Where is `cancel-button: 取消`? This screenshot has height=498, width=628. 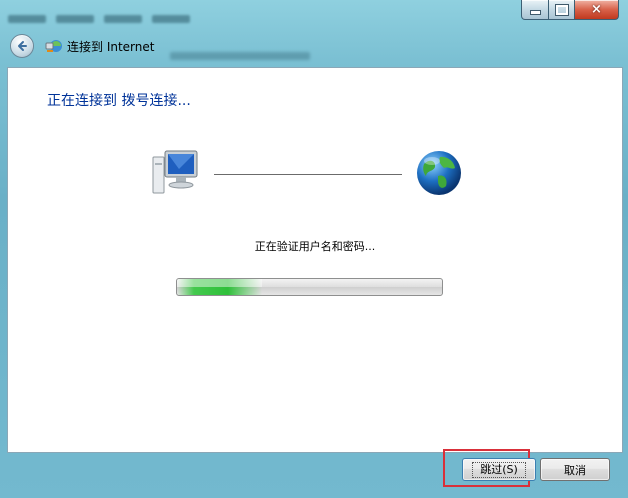 cancel-button: 取消 is located at coordinates (575, 469).